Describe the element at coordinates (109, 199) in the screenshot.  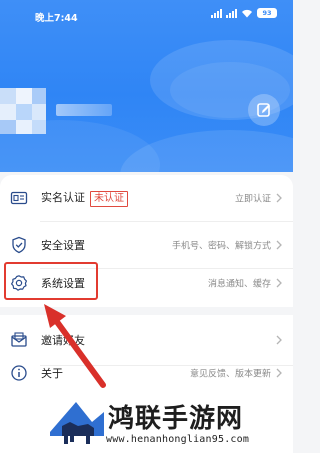
I see `unverified-badge: 未认证` at that location.